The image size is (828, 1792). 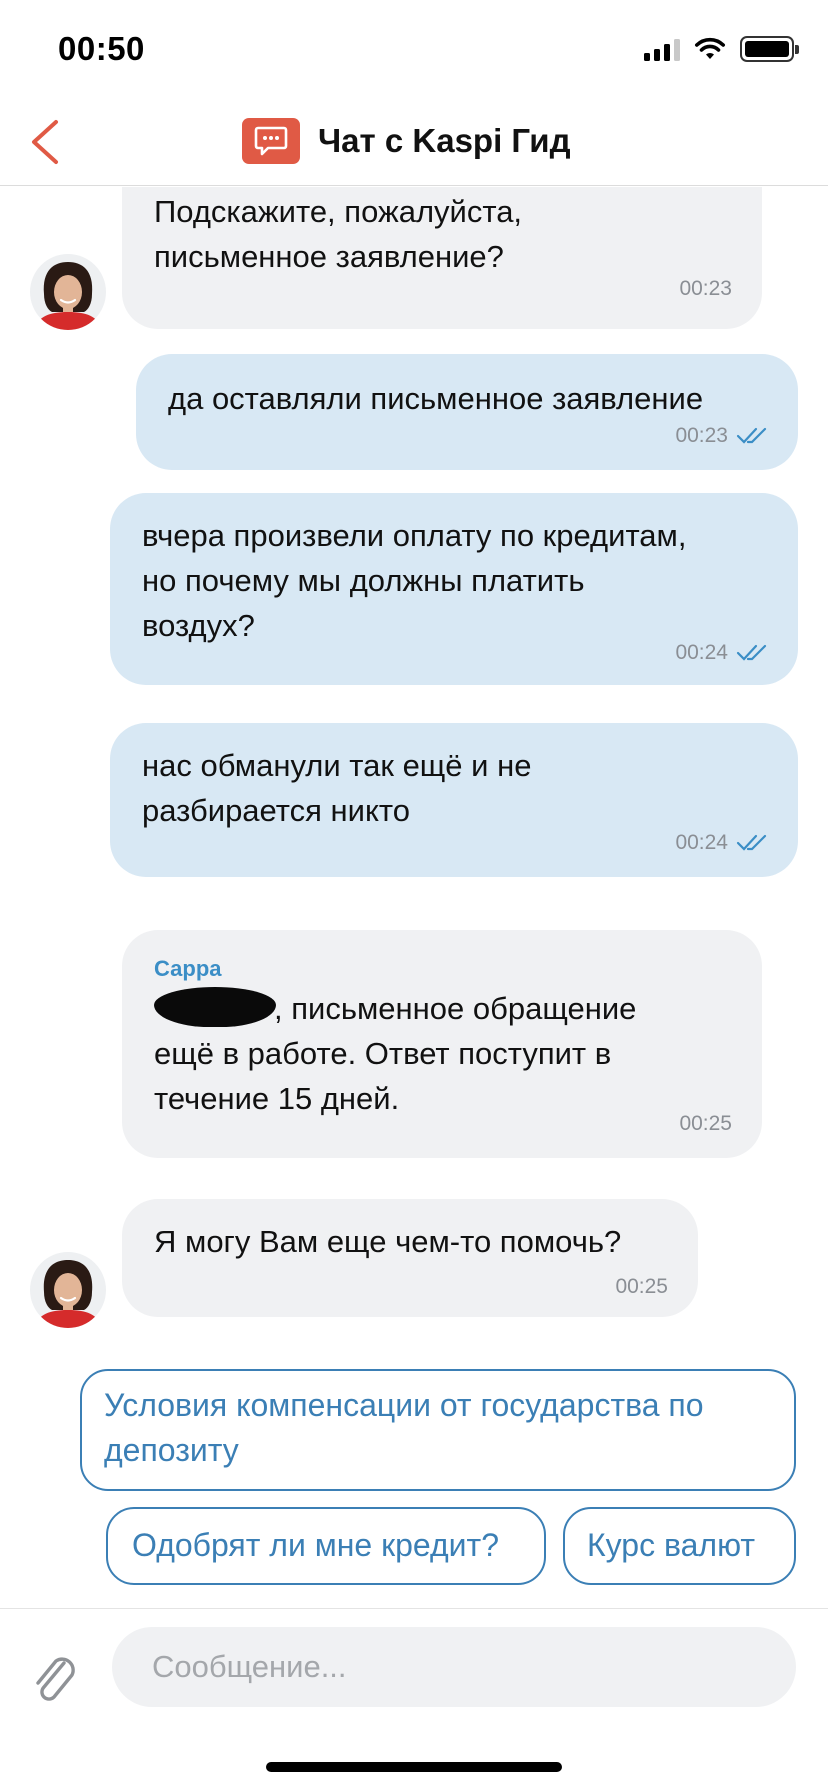 I want to click on header-center: Чат с Kaspi Гид, so click(x=406, y=141).